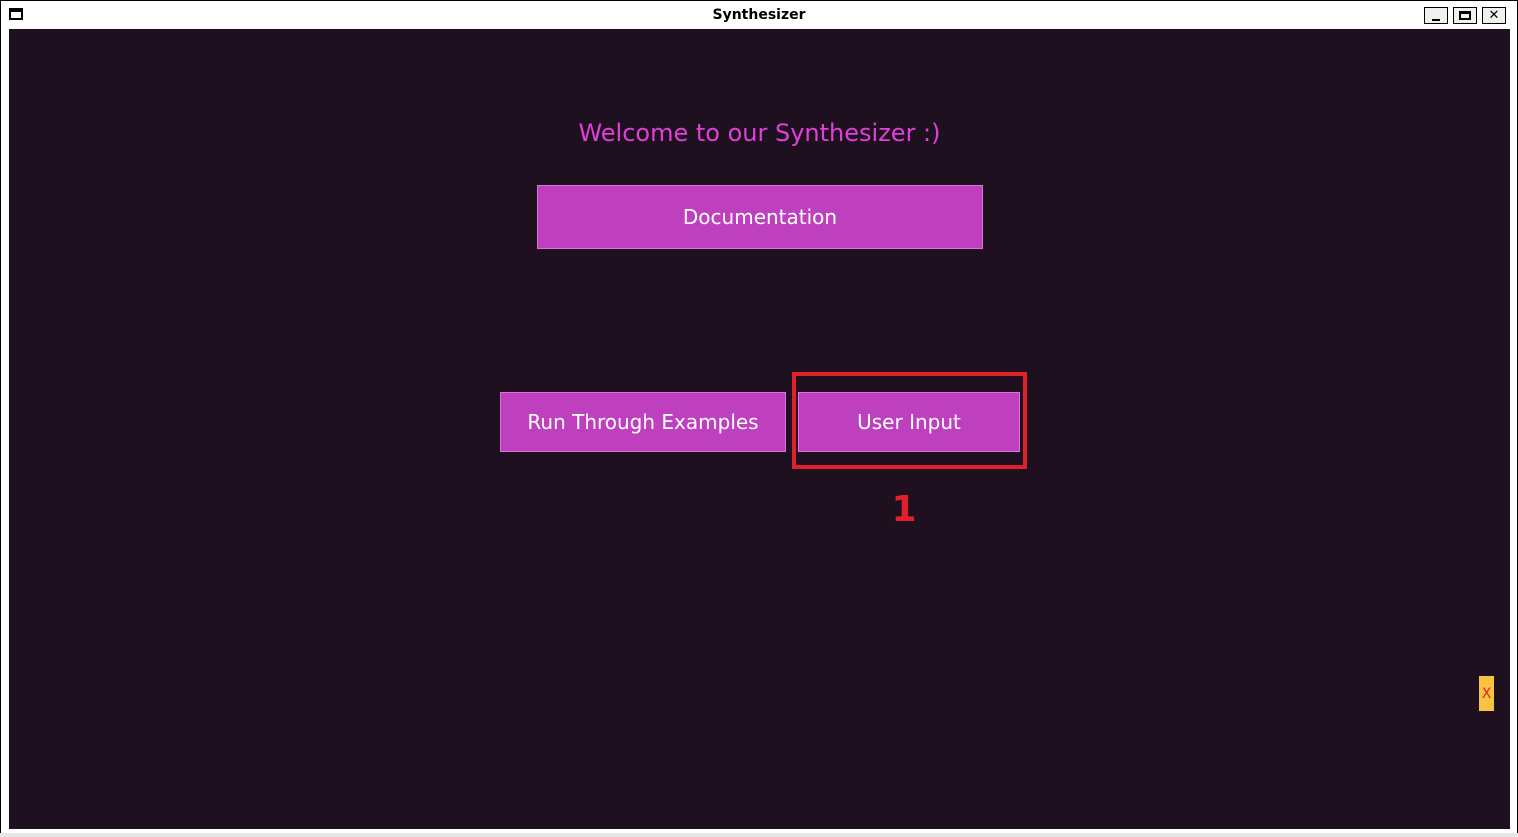 This screenshot has height=837, width=1518. What do you see at coordinates (909, 422) in the screenshot?
I see `user-input-button: User Input` at bounding box center [909, 422].